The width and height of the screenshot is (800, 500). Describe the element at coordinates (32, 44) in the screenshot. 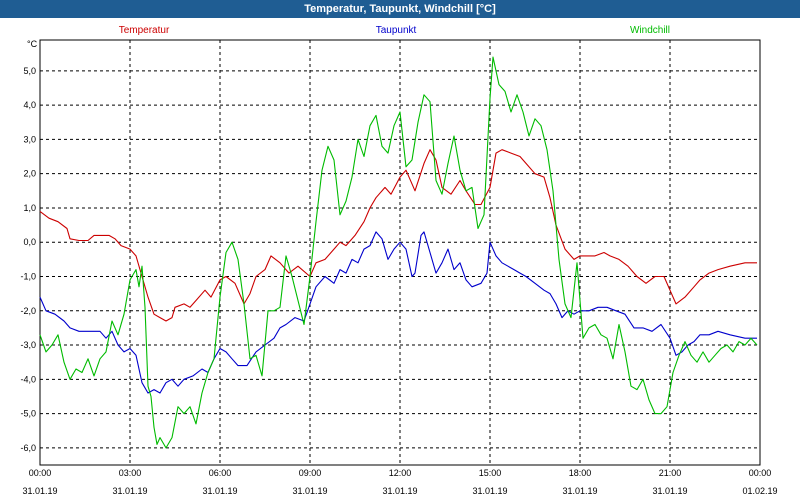

I see `y-axis-unit-label: °C` at that location.